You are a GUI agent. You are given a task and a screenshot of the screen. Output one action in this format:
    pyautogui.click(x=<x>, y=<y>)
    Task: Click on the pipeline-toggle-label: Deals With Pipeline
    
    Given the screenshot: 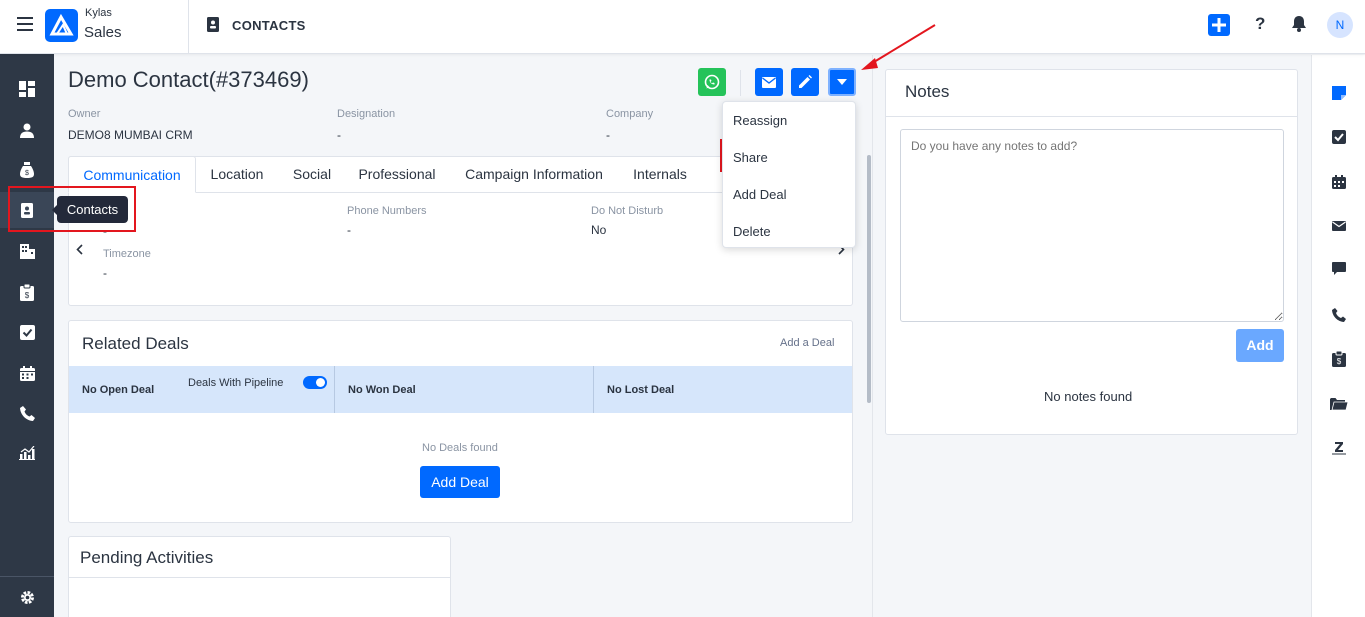 What is the action you would take?
    pyautogui.click(x=236, y=383)
    